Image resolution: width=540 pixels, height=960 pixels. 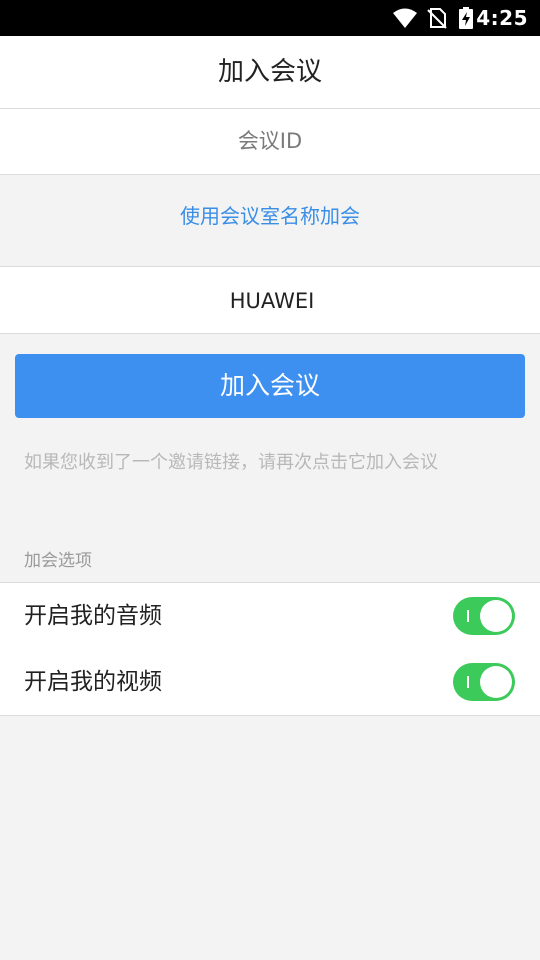 What do you see at coordinates (58, 561) in the screenshot?
I see `options-header: 加会选项` at bounding box center [58, 561].